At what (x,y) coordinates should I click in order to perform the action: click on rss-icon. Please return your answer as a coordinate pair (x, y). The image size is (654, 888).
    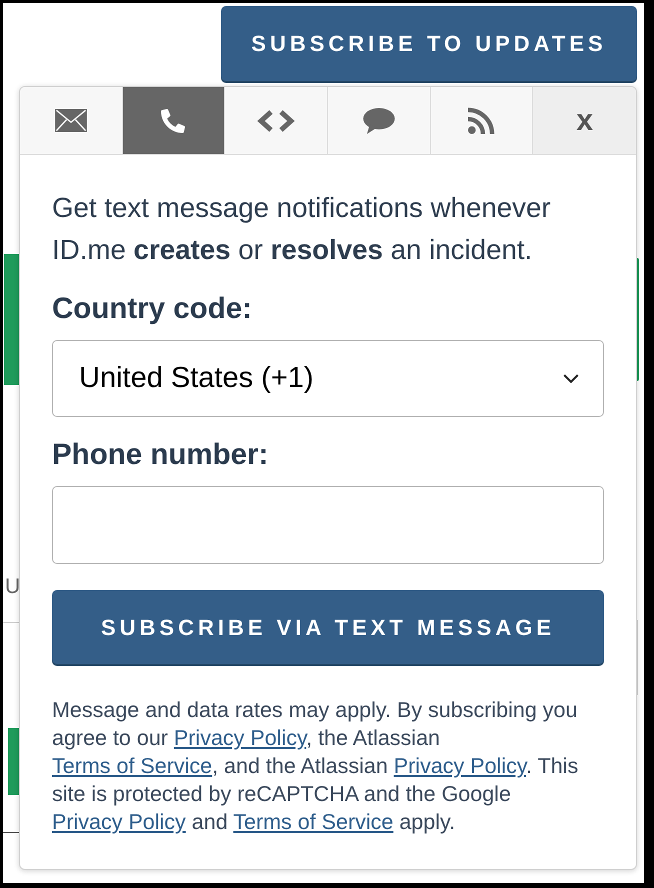
    Looking at the image, I should click on (481, 120).